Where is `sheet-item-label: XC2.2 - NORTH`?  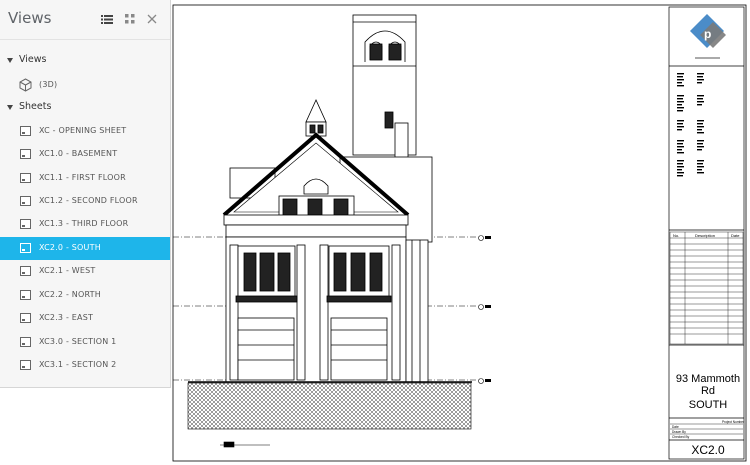 sheet-item-label: XC2.2 - NORTH is located at coordinates (70, 294).